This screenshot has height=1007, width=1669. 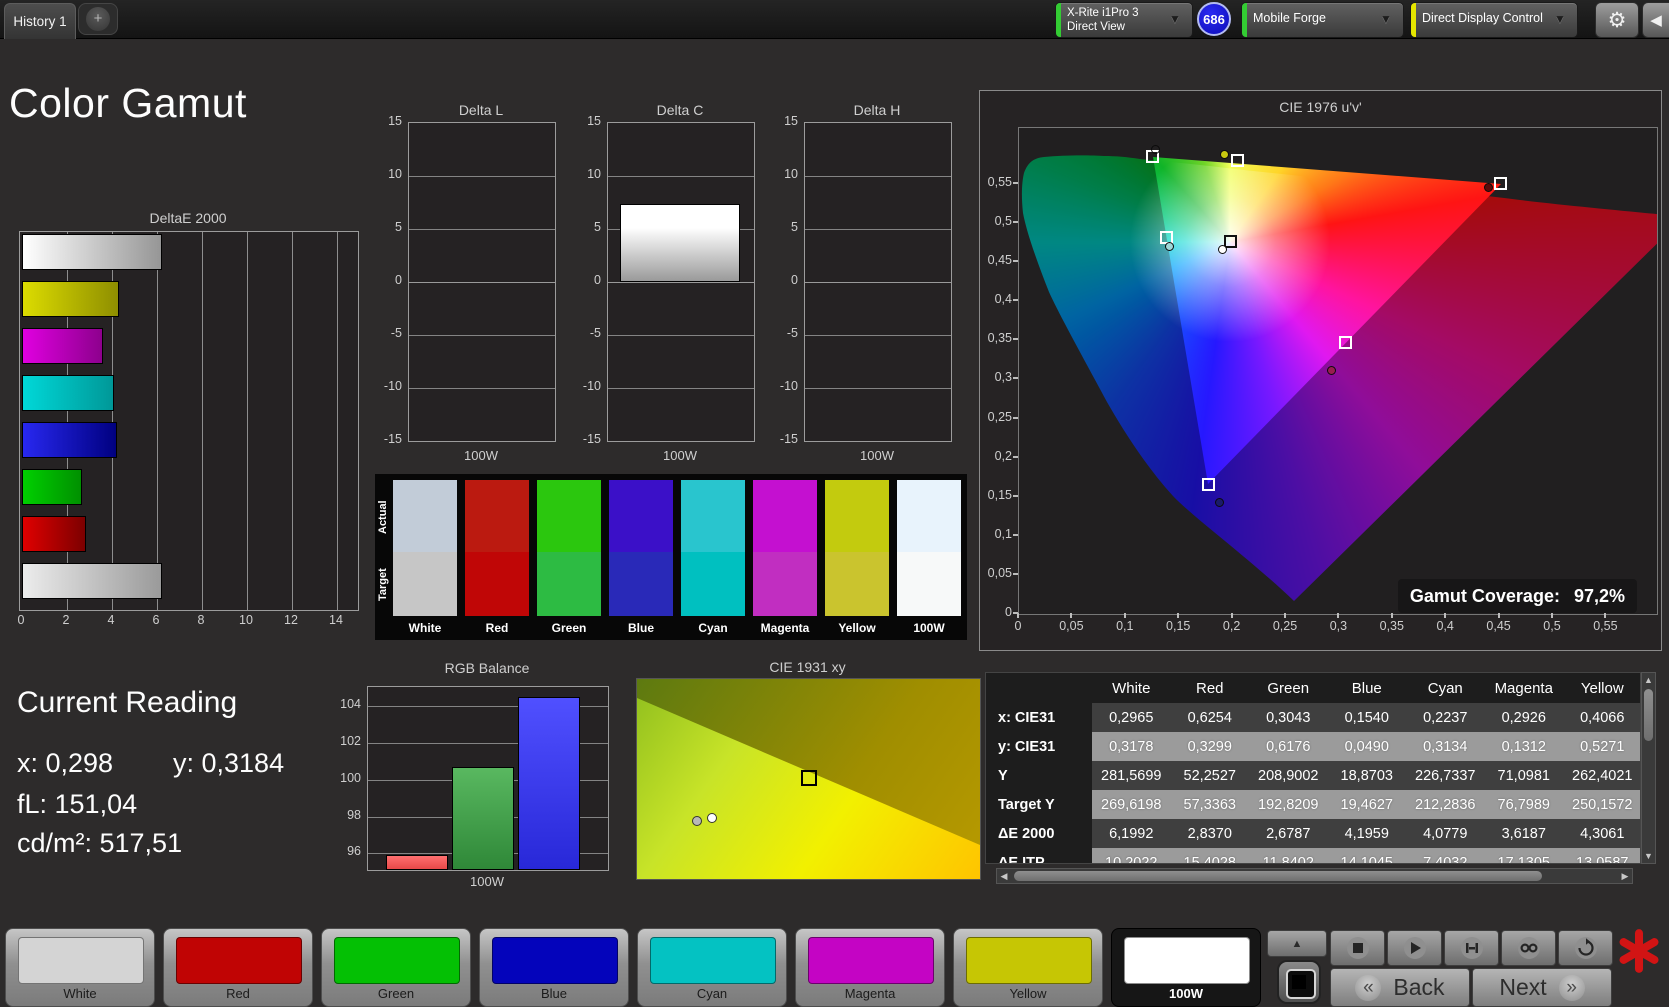 I want to click on refresh-button, so click(x=1585, y=948).